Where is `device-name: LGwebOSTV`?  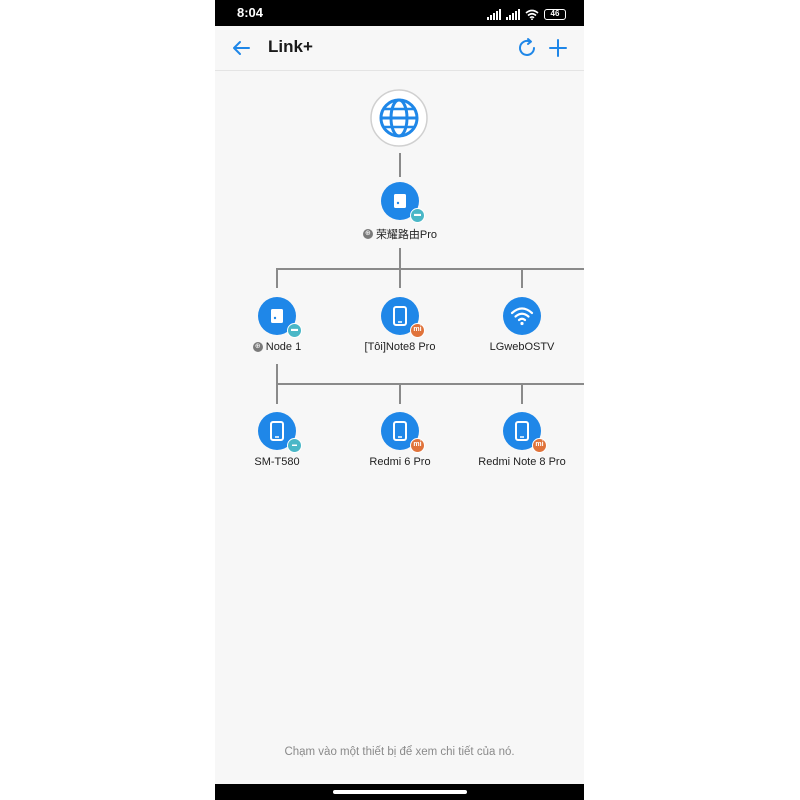
device-name: LGwebOSTV is located at coordinates (522, 347).